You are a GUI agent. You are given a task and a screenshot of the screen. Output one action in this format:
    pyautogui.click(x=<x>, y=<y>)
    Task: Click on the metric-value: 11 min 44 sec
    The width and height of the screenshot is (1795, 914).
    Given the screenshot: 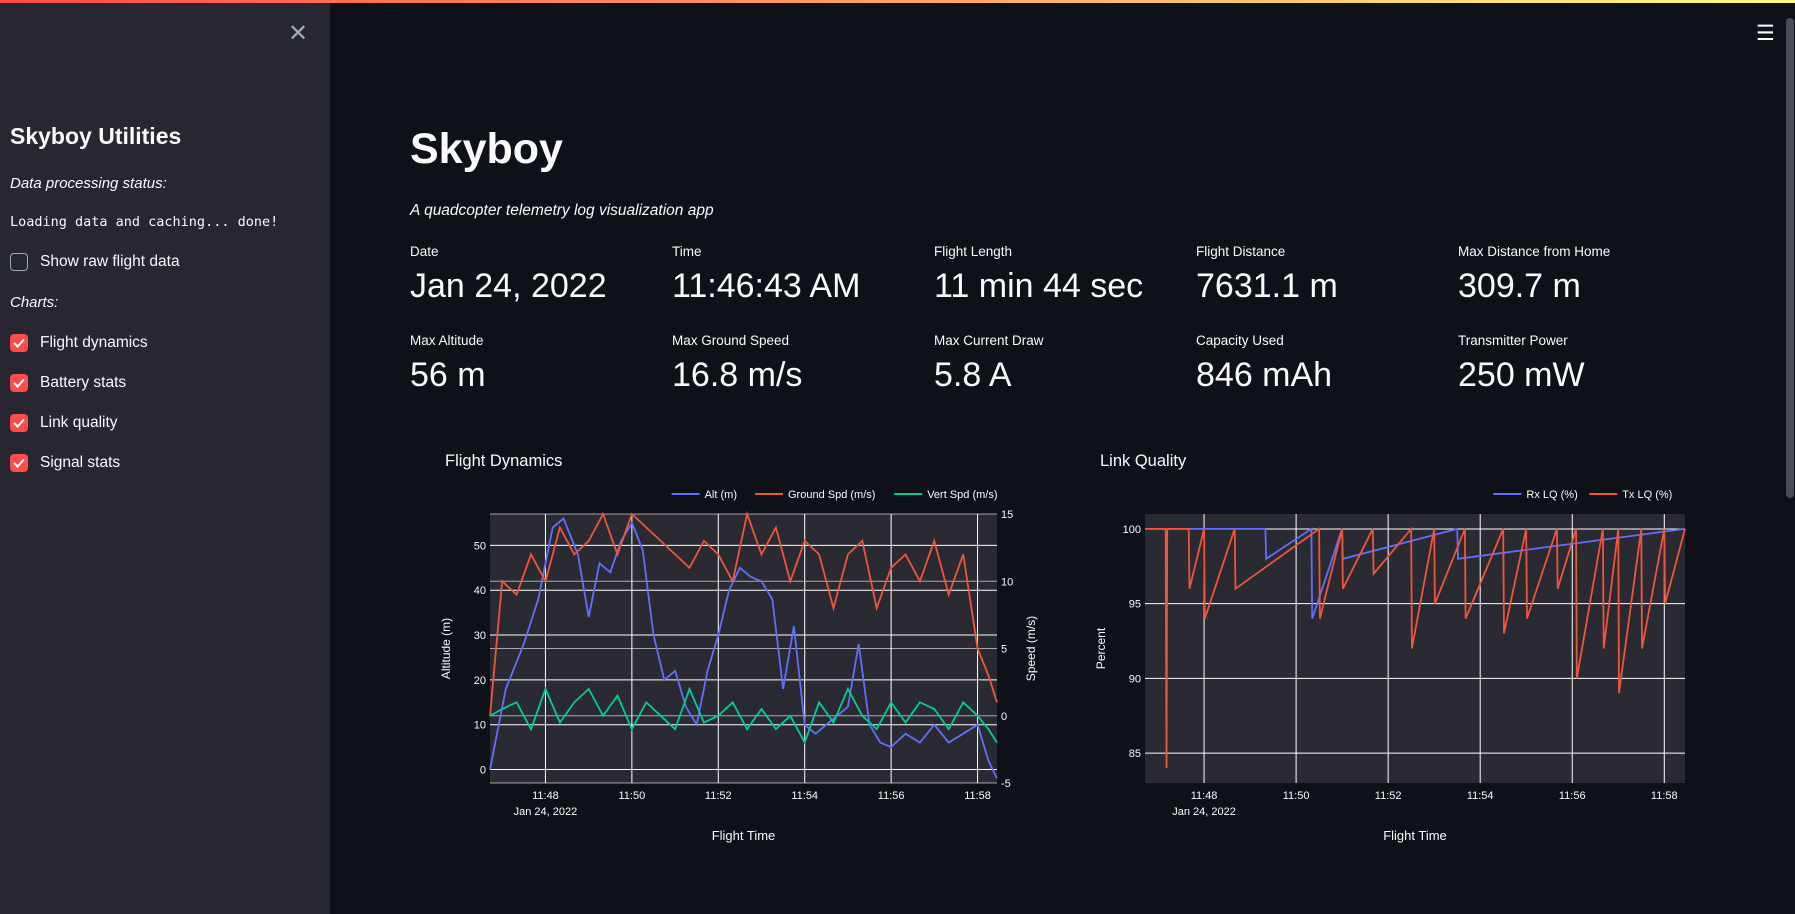 What is the action you would take?
    pyautogui.click(x=1039, y=286)
    